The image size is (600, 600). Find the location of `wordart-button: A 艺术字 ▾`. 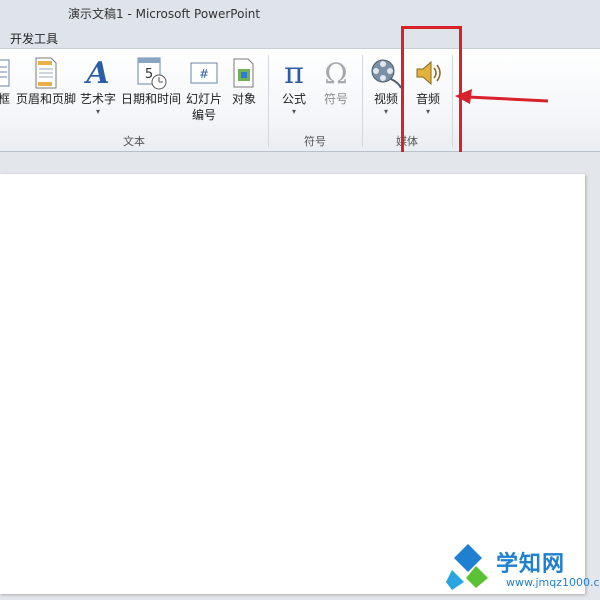

wordart-button: A 艺术字 ▾ is located at coordinates (98, 86).